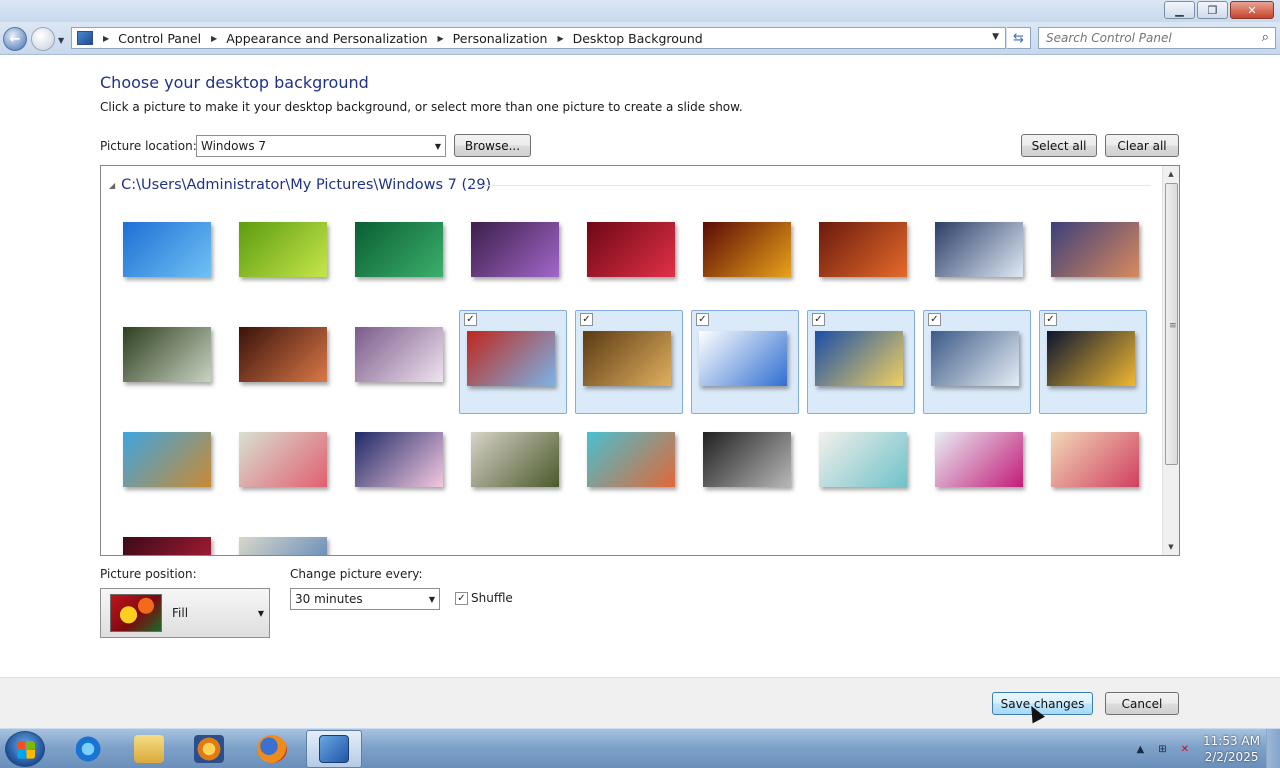  Describe the element at coordinates (25, 749) in the screenshot. I see `start-button` at that location.